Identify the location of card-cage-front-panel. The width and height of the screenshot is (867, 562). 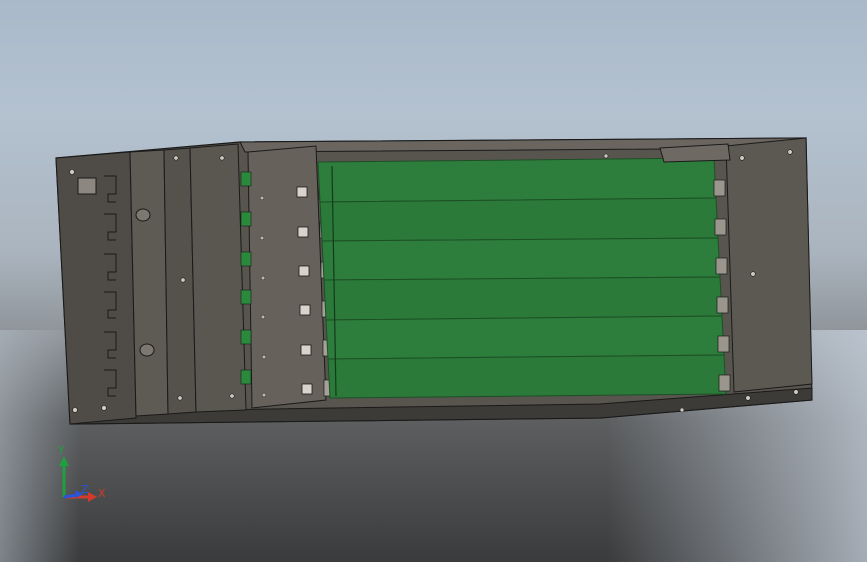
(287, 277).